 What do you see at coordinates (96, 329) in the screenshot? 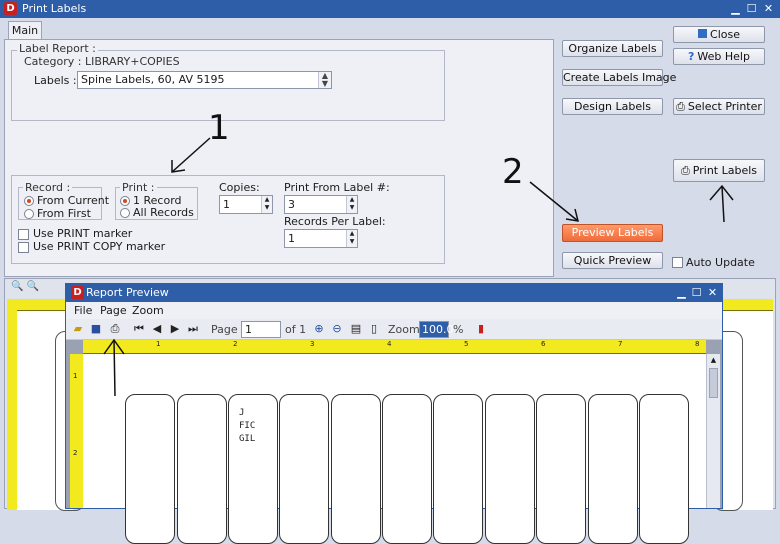
I see `save-icon: ■` at bounding box center [96, 329].